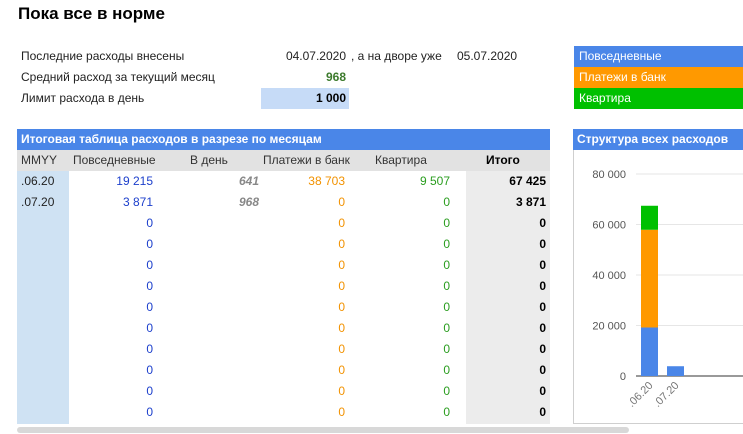  I want to click on cell-daily: 19 215, so click(113, 181).